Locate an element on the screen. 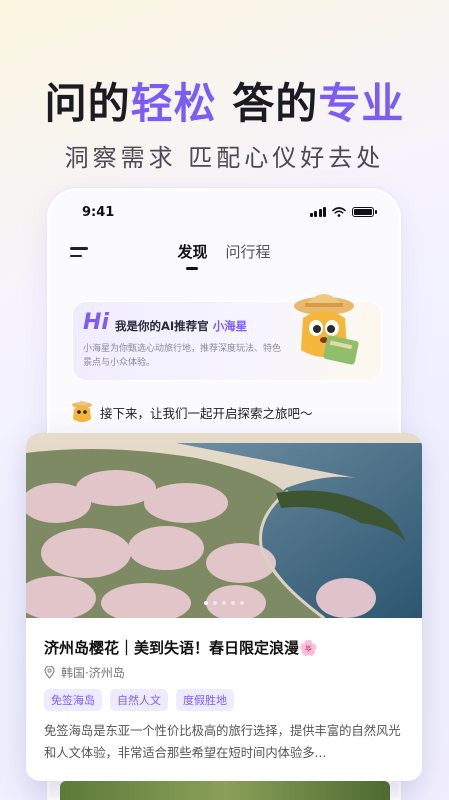 The height and width of the screenshot is (800, 449). status-icons is located at coordinates (343, 212).